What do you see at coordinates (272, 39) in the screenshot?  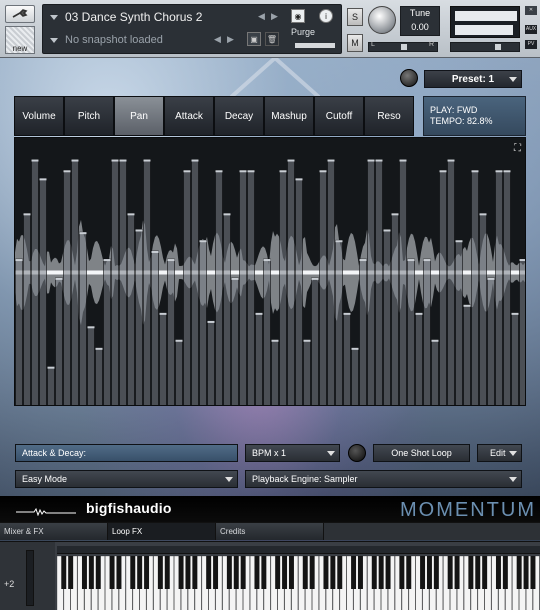 I see `delete-snapshot-icon: 🗑` at bounding box center [272, 39].